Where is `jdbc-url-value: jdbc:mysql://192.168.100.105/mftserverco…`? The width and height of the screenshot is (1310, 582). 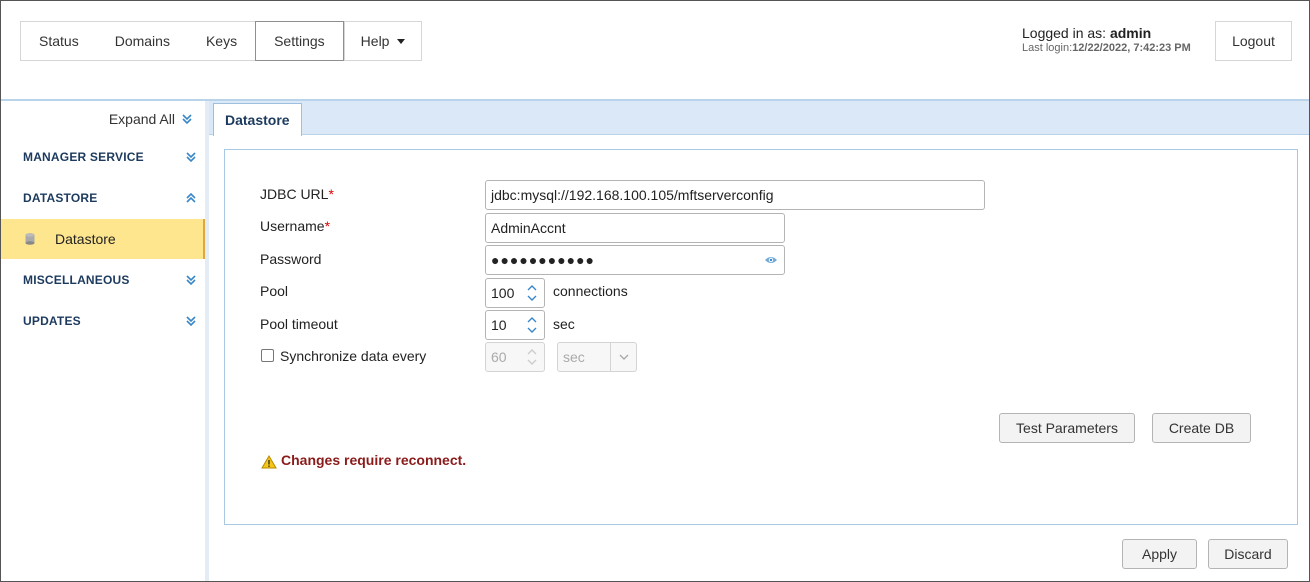 jdbc-url-value: jdbc:mysql://192.168.100.105/mftserverco… is located at coordinates (632, 195).